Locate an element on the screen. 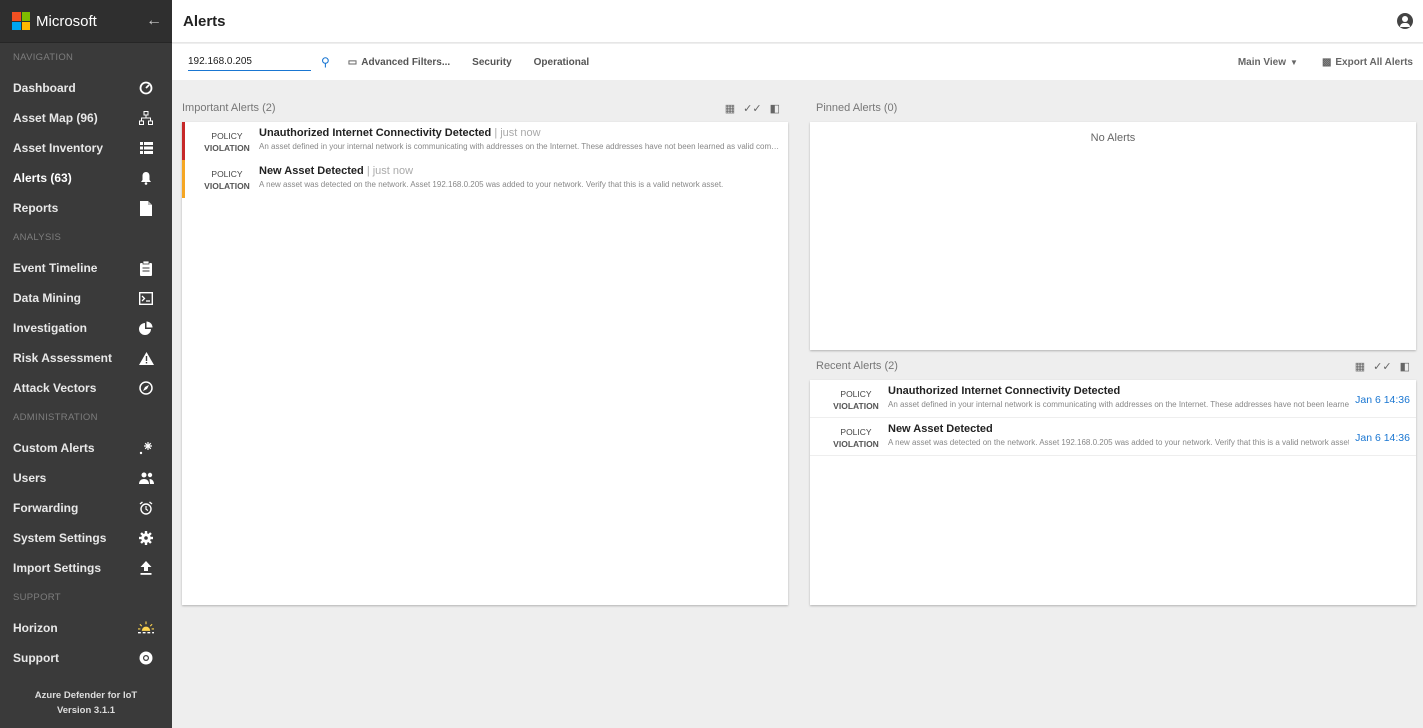 The height and width of the screenshot is (728, 1423). alert-title-line: New Asset Detected | just now is located at coordinates (520, 171).